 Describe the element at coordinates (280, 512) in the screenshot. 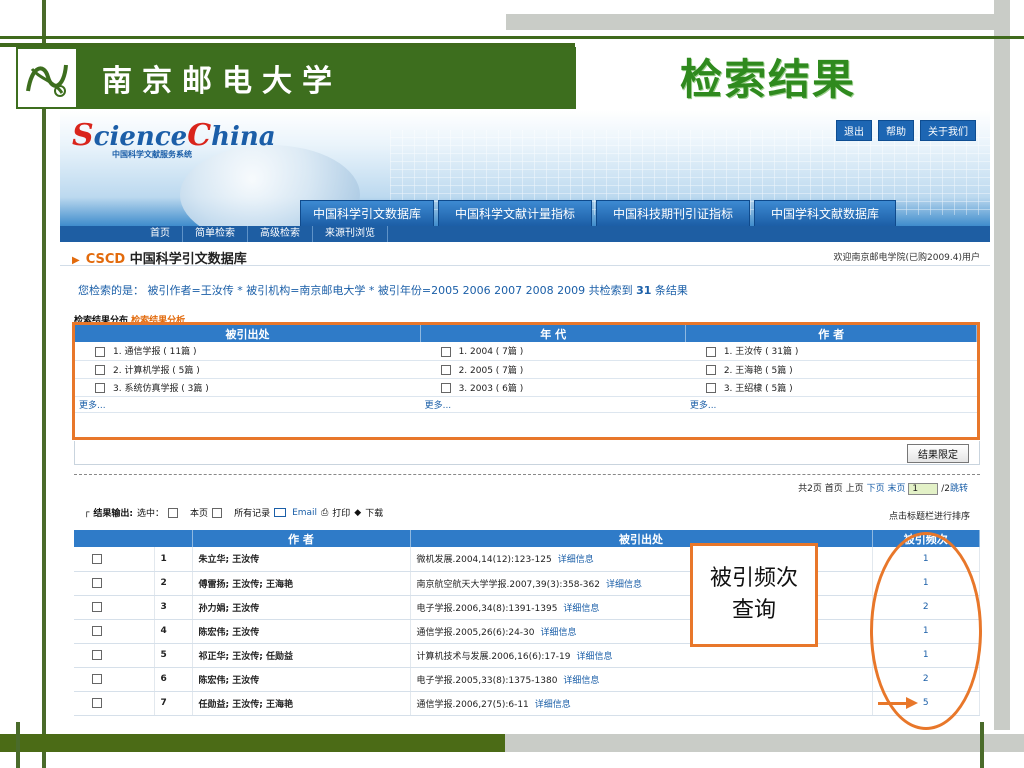

I see `email-icon` at that location.